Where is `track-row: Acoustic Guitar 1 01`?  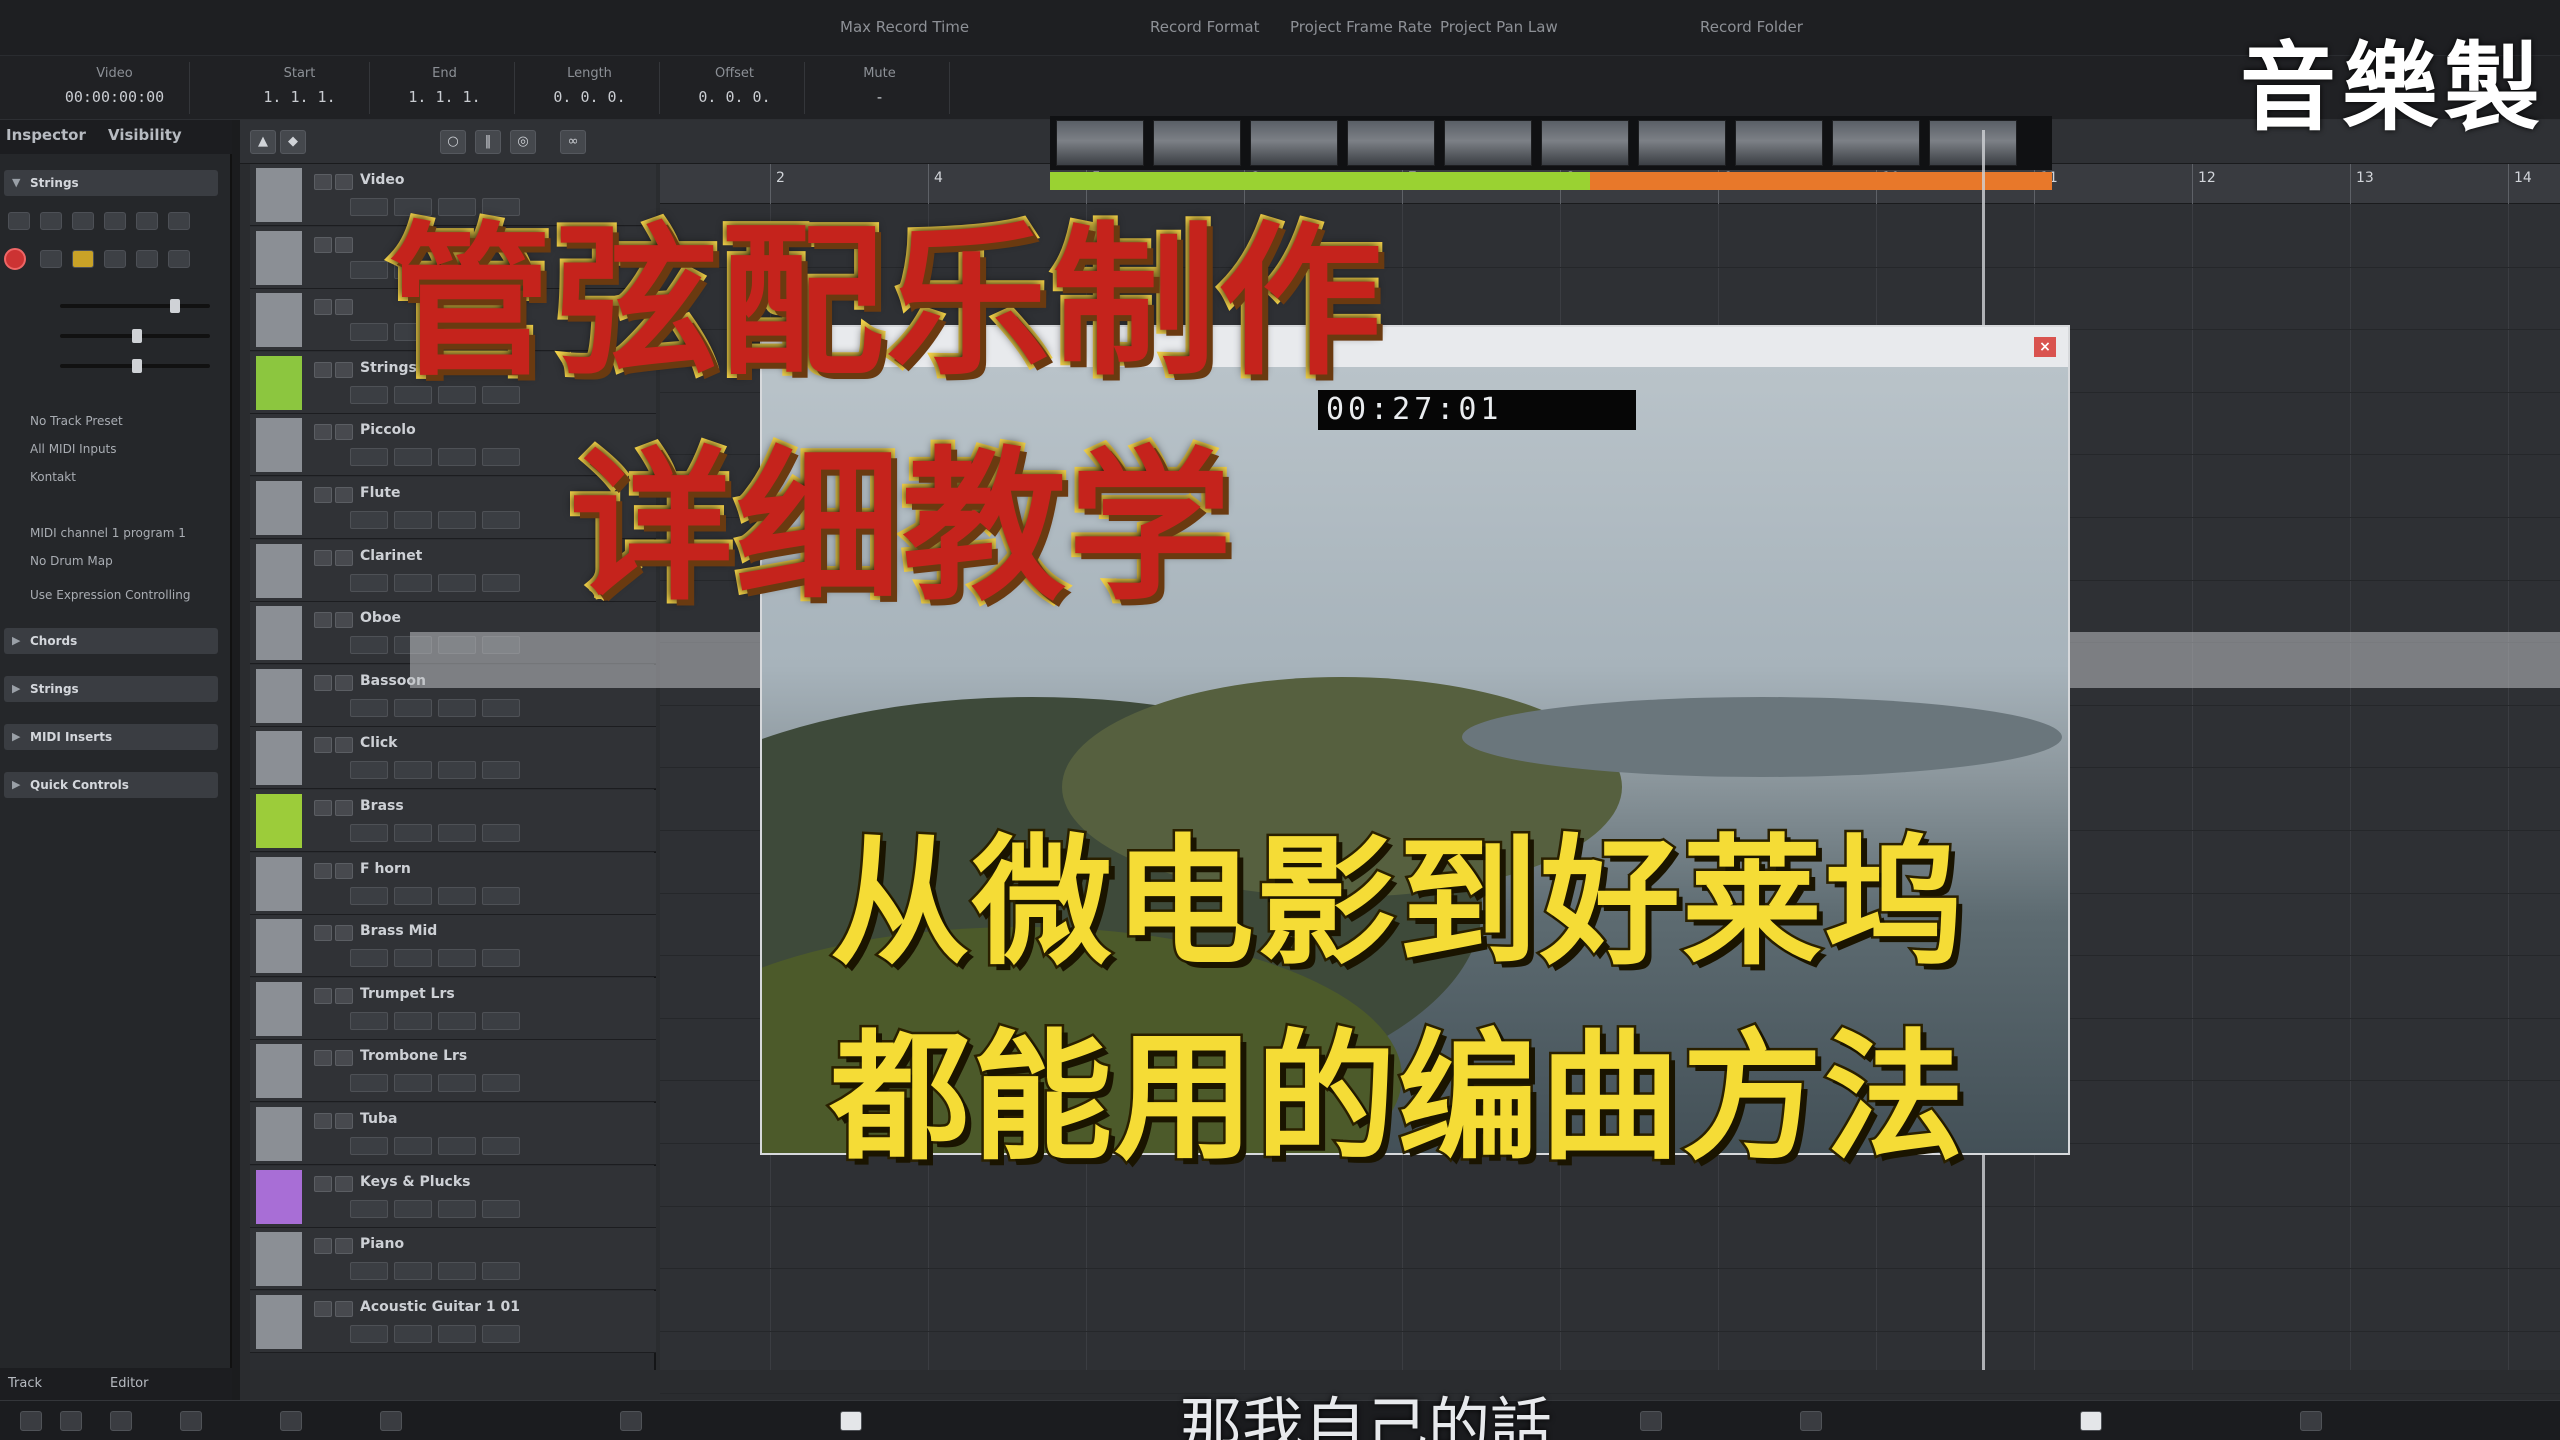
track-row: Acoustic Guitar 1 01 is located at coordinates (453, 1321).